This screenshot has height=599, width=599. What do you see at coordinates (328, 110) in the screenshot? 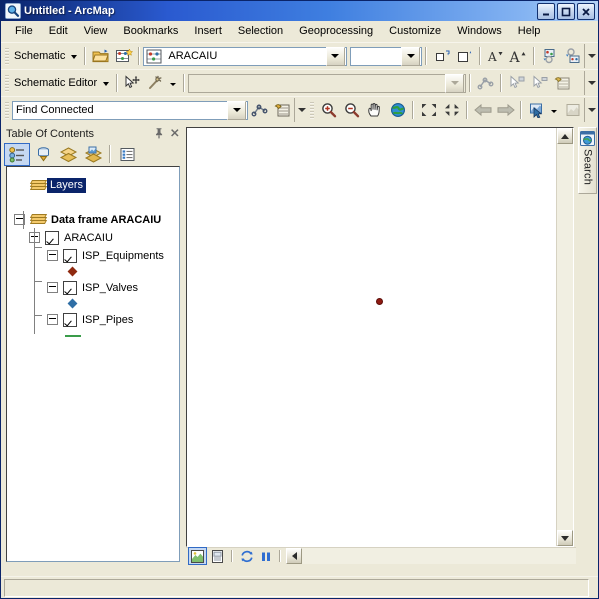
I see `zoom-in-button` at bounding box center [328, 110].